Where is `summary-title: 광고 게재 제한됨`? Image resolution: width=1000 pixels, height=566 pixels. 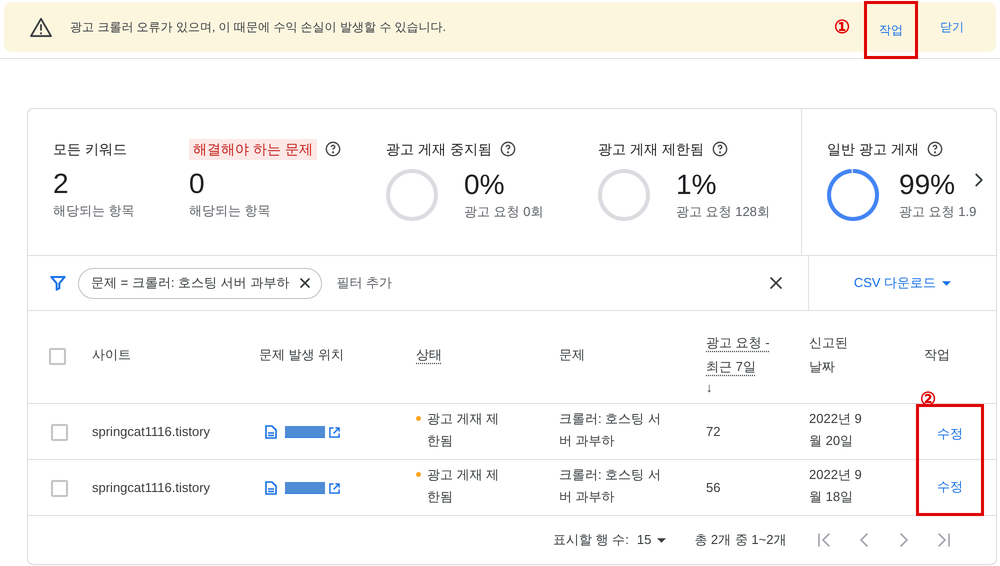 summary-title: 광고 게재 제한됨 is located at coordinates (651, 149).